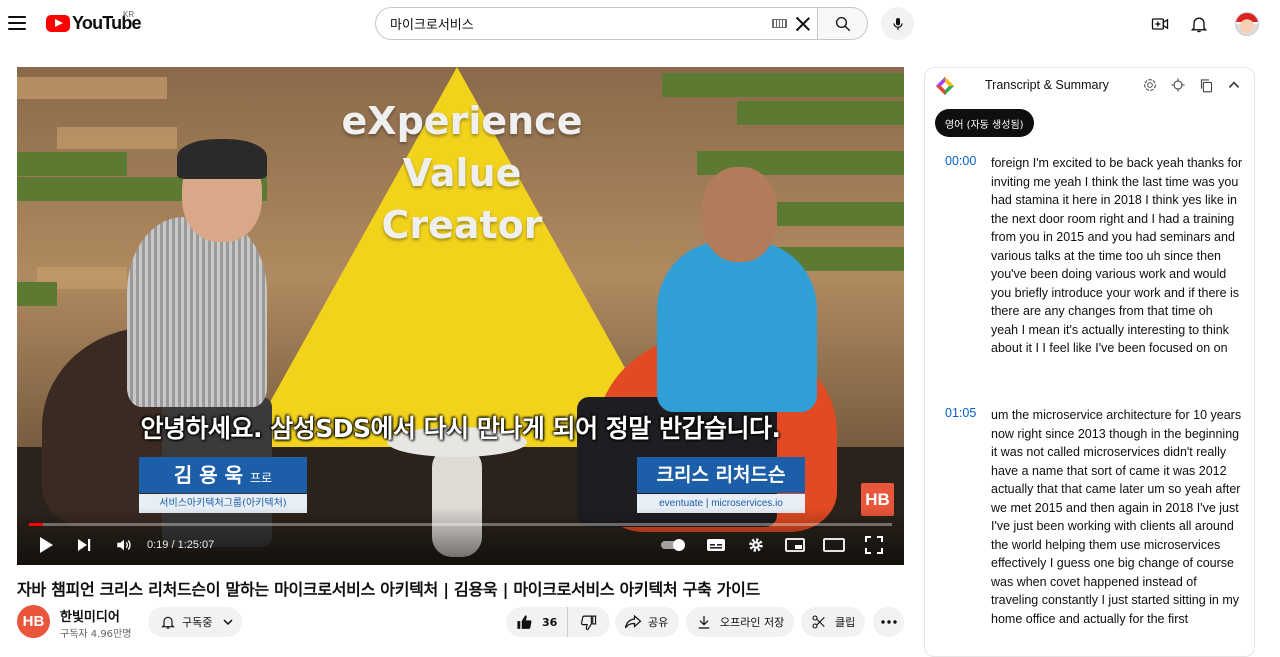 This screenshot has width=1280, height=657. Describe the element at coordinates (462, 173) in the screenshot. I see `wall-text-2: Value` at that location.